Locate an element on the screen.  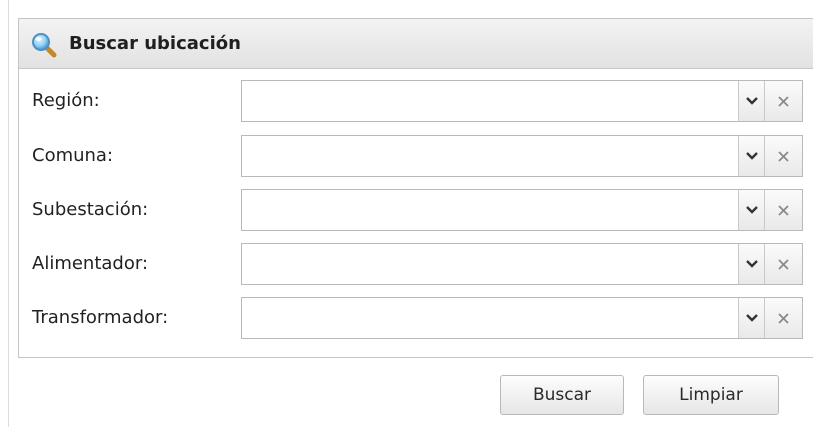
field-row-alimentador: Alimentador: is located at coordinates (416, 264).